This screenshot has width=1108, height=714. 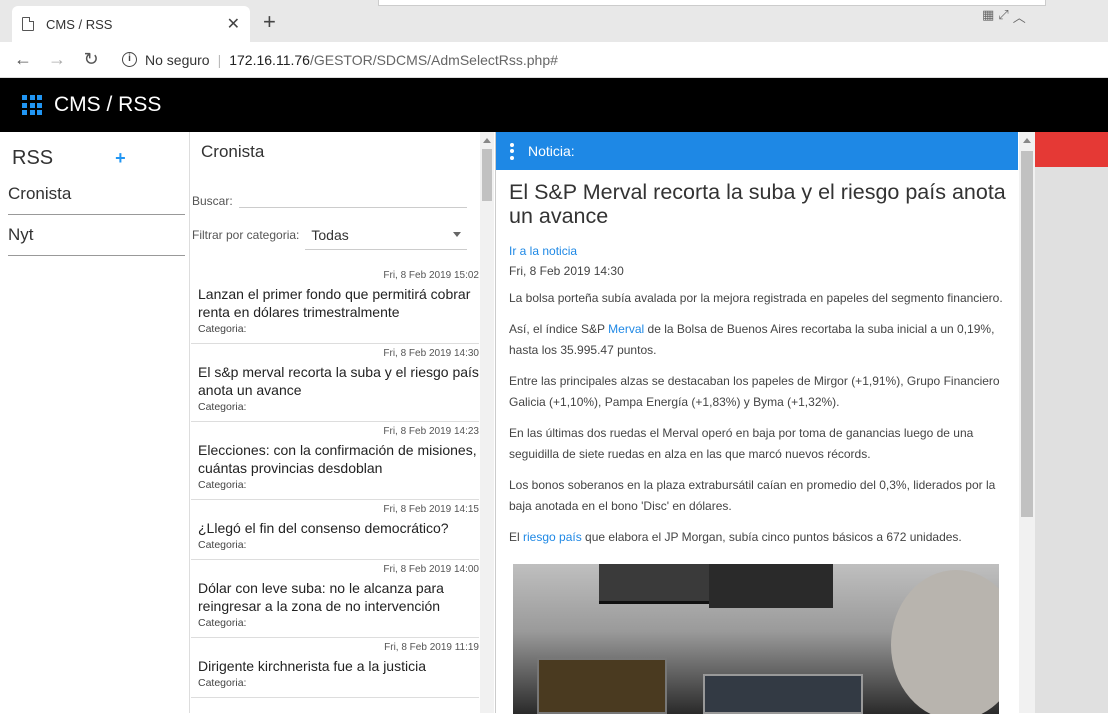 What do you see at coordinates (554, 21) in the screenshot?
I see `browser-tabstrip: CMS / RSS ✕ + ▦ ⤢ ︿` at bounding box center [554, 21].